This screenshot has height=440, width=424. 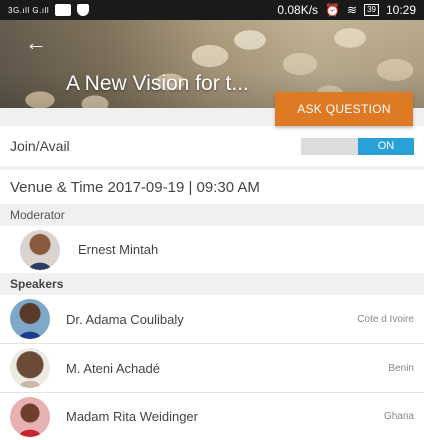 What do you see at coordinates (118, 249) in the screenshot?
I see `moderator-name: Ernest Mintah` at bounding box center [118, 249].